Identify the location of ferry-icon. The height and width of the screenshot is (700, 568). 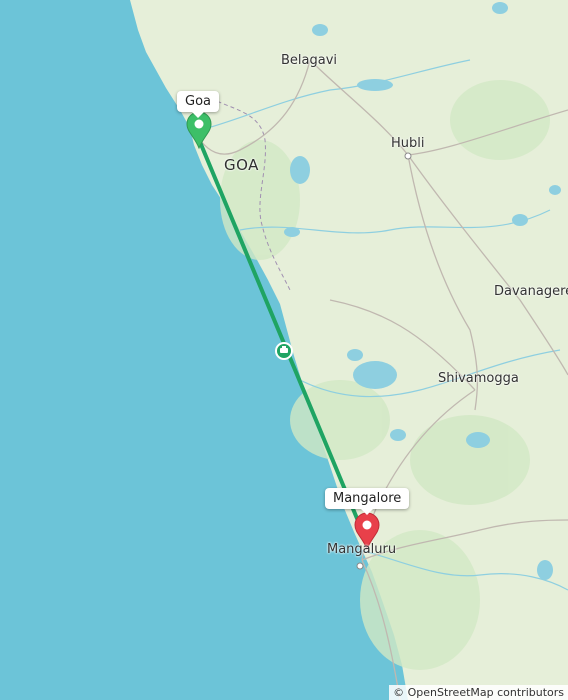
(284, 351).